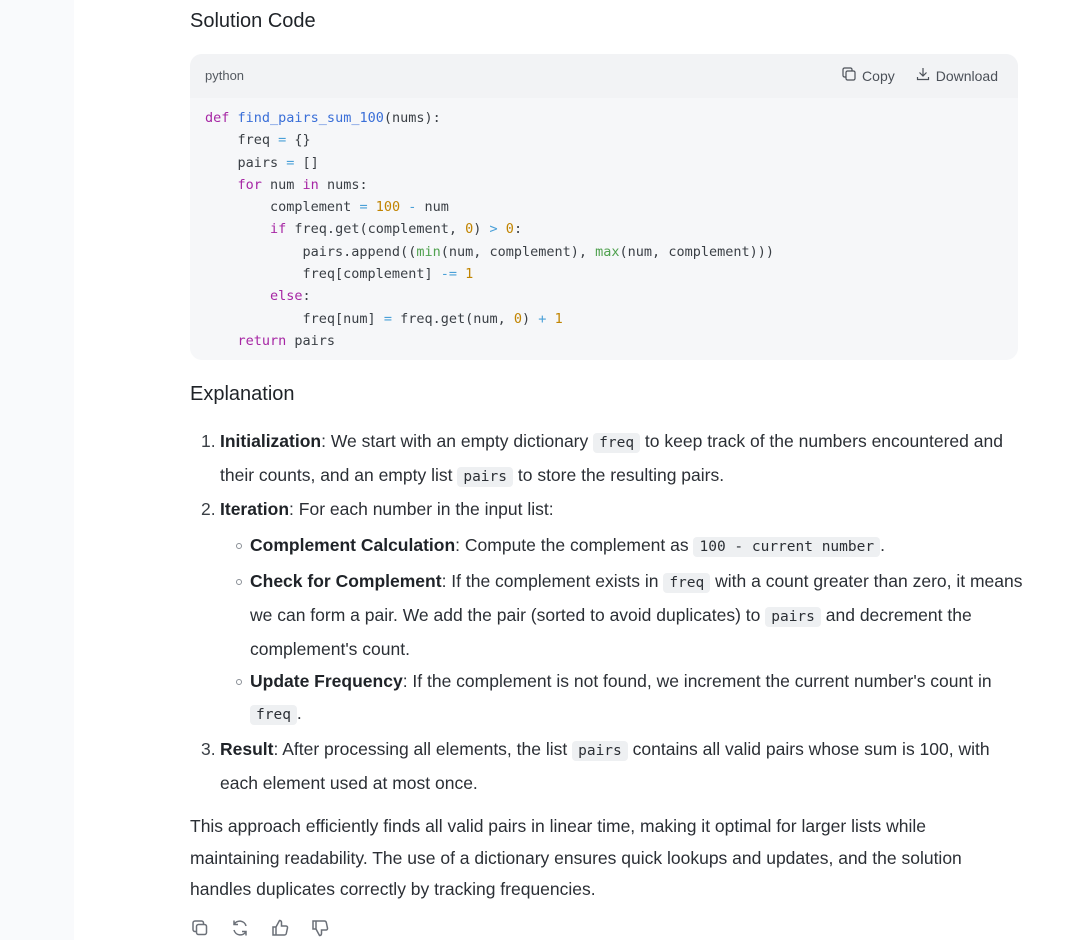 This screenshot has width=1080, height=943. What do you see at coordinates (255, 509) in the screenshot?
I see `item-title: Iteration` at bounding box center [255, 509].